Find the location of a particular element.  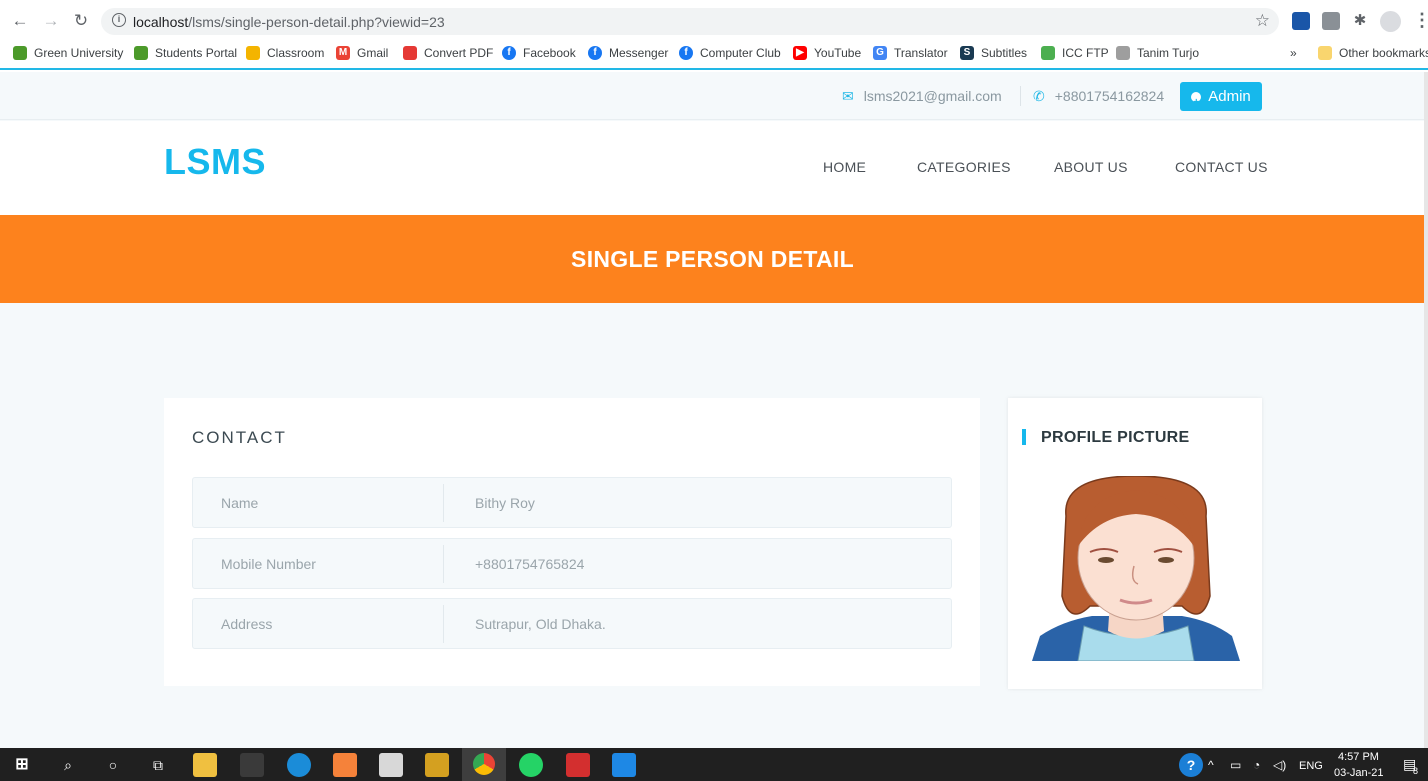

bookmark-item: S Subtitles is located at coordinates (993, 53).